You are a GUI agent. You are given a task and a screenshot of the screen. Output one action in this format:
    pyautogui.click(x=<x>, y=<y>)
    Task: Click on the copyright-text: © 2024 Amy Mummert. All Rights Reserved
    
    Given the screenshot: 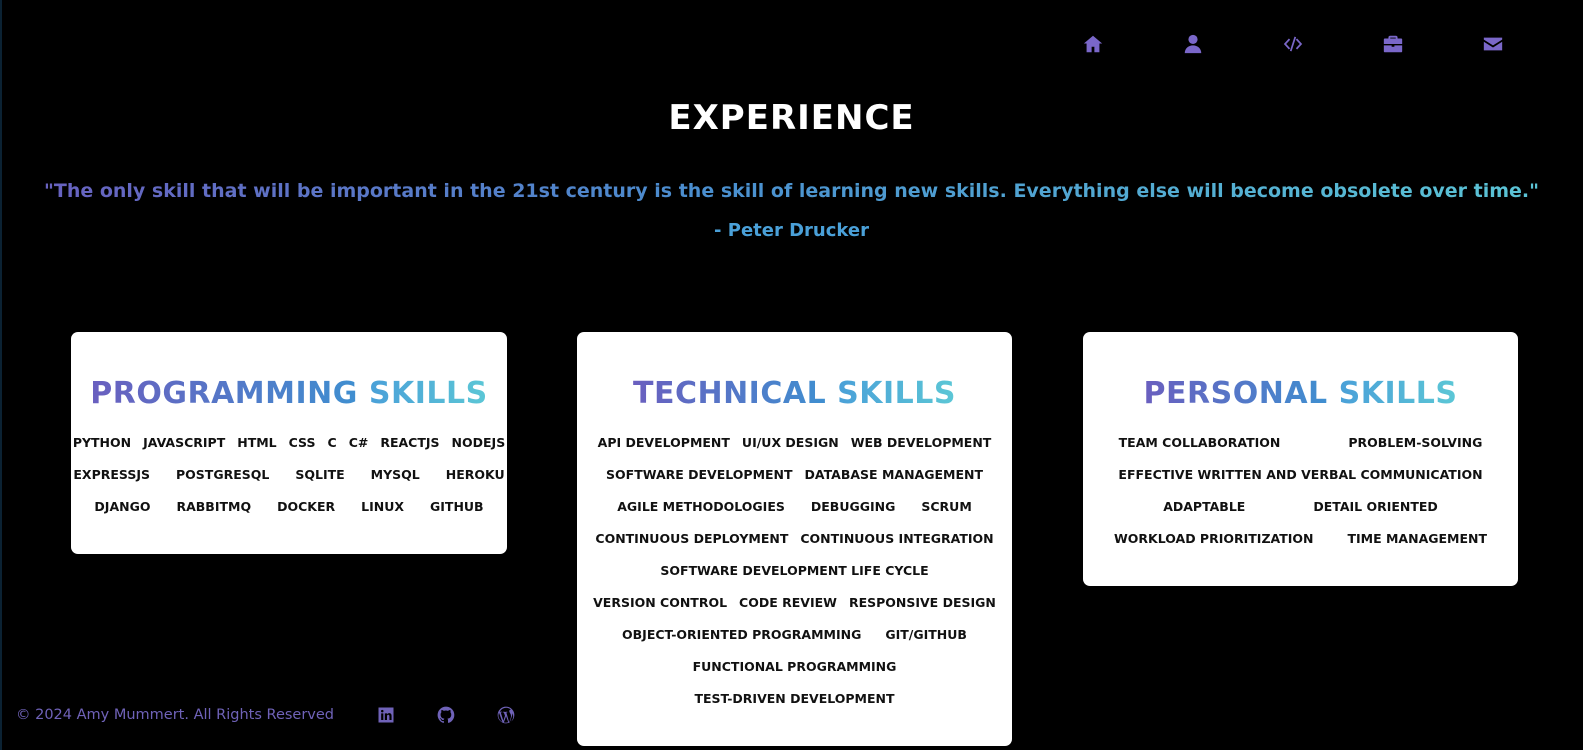 What is the action you would take?
    pyautogui.click(x=175, y=715)
    